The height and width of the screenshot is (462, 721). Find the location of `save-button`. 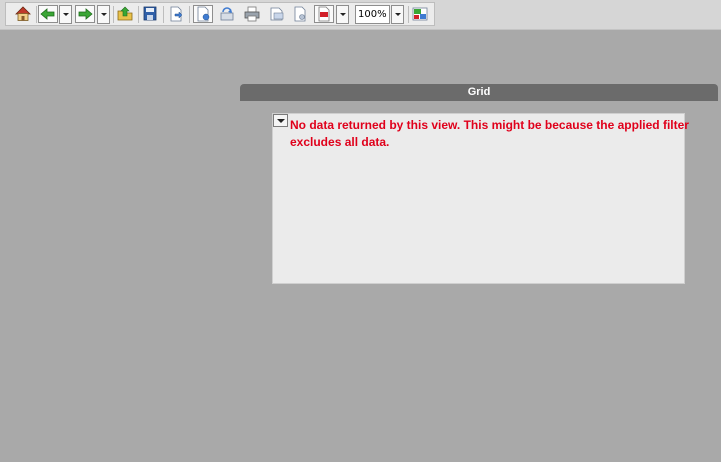

save-button is located at coordinates (151, 14).